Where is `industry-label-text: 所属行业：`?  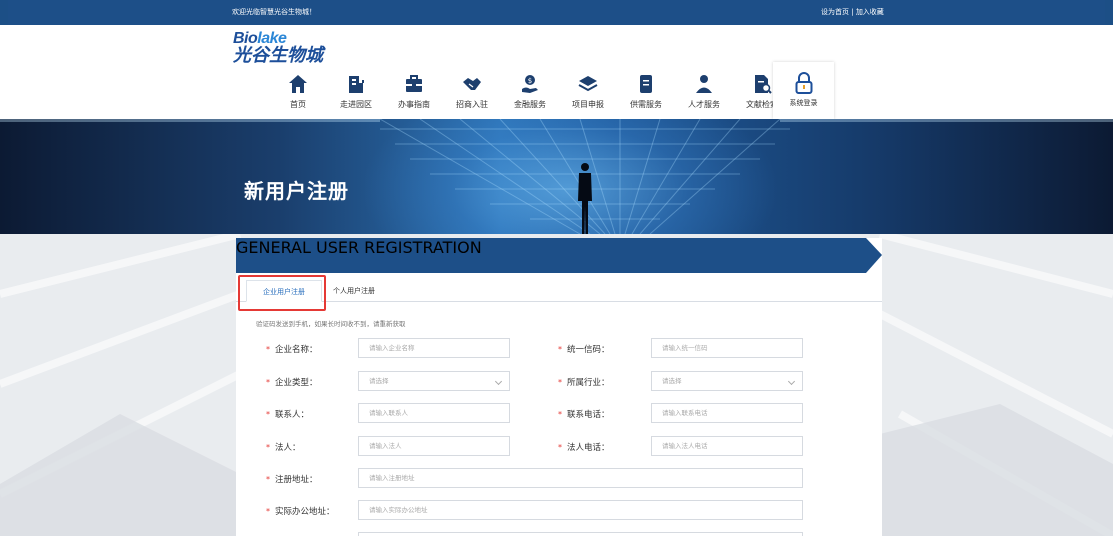
industry-label-text: 所属行业： is located at coordinates (588, 383).